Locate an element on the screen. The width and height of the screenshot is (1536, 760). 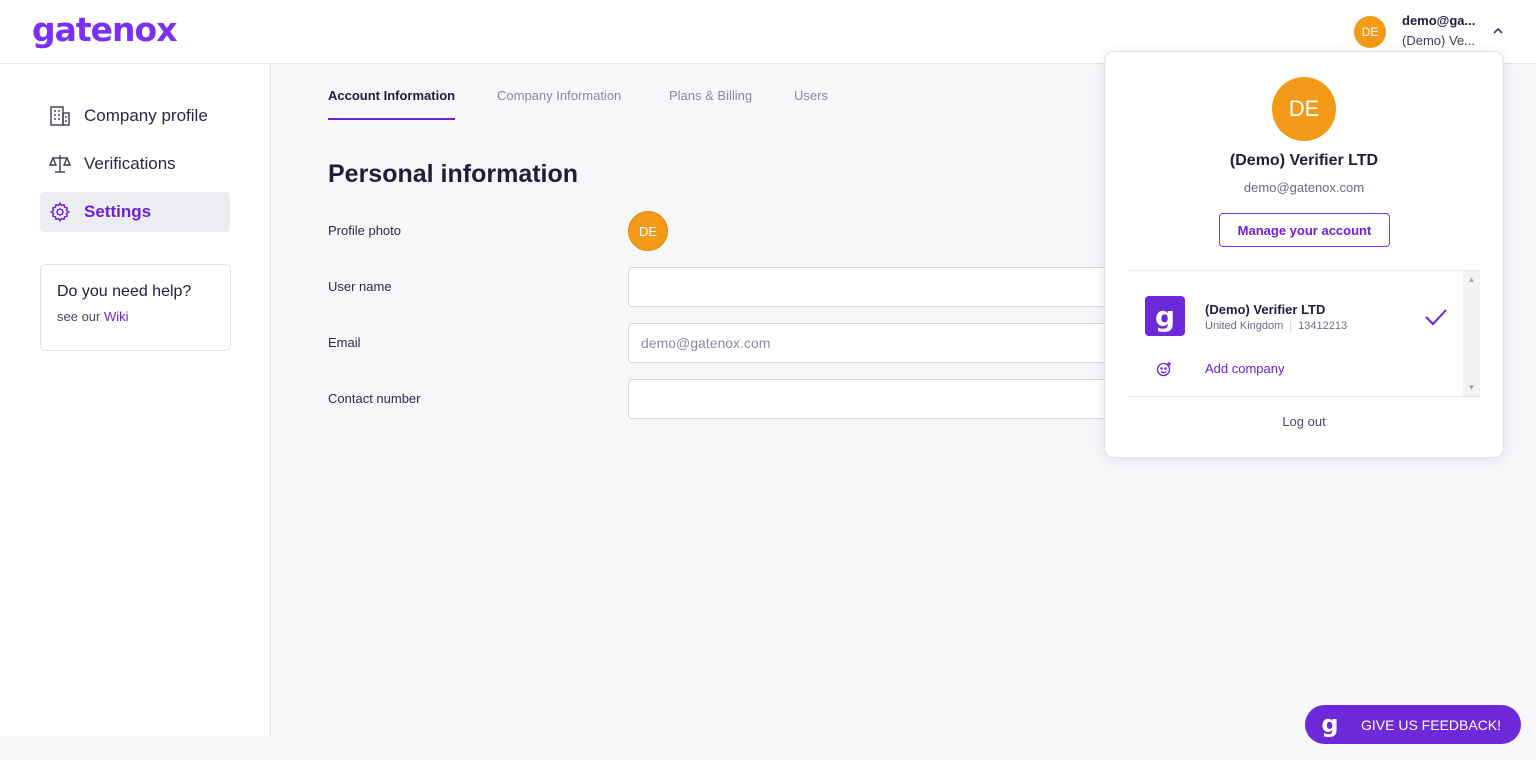
email-field is located at coordinates (878, 343).